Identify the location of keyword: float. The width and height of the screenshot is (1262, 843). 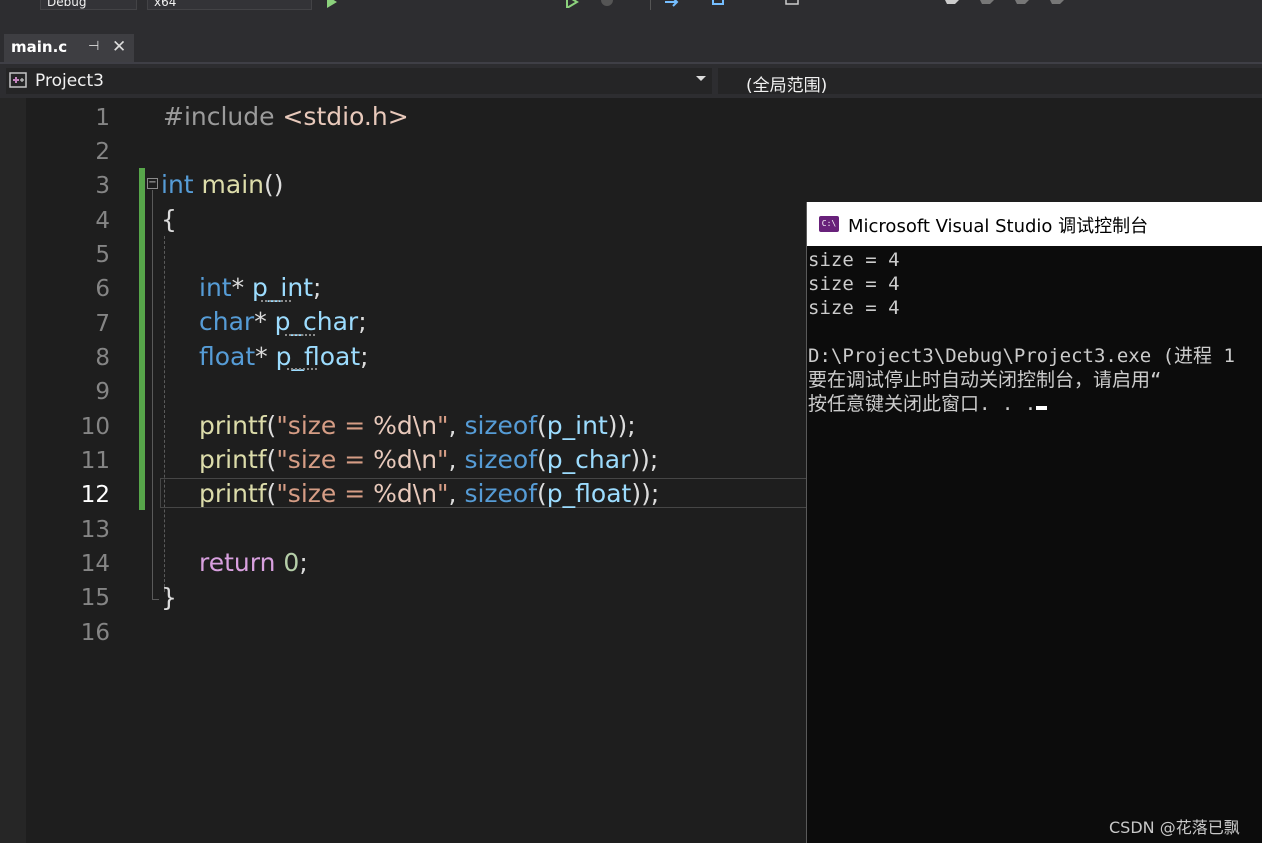
(227, 356).